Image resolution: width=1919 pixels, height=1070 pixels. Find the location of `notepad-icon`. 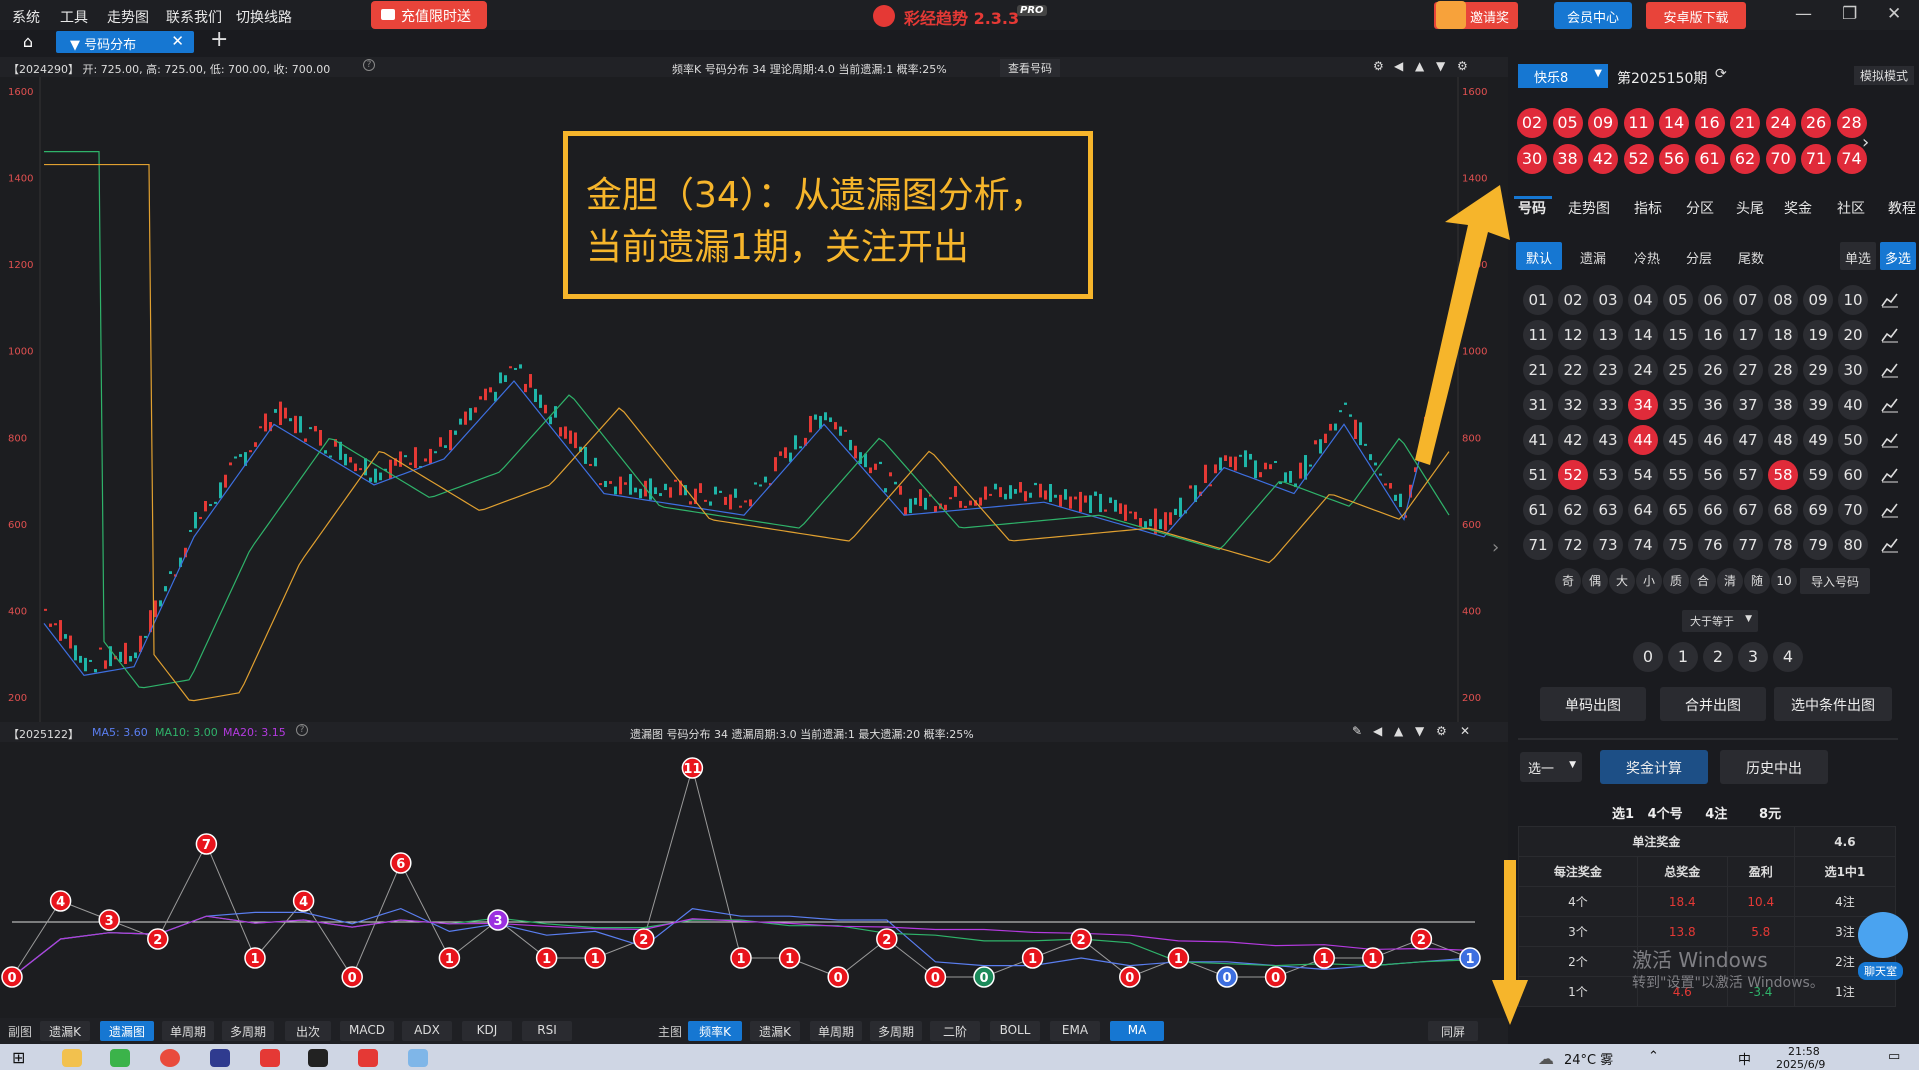

notepad-icon is located at coordinates (418, 1058).